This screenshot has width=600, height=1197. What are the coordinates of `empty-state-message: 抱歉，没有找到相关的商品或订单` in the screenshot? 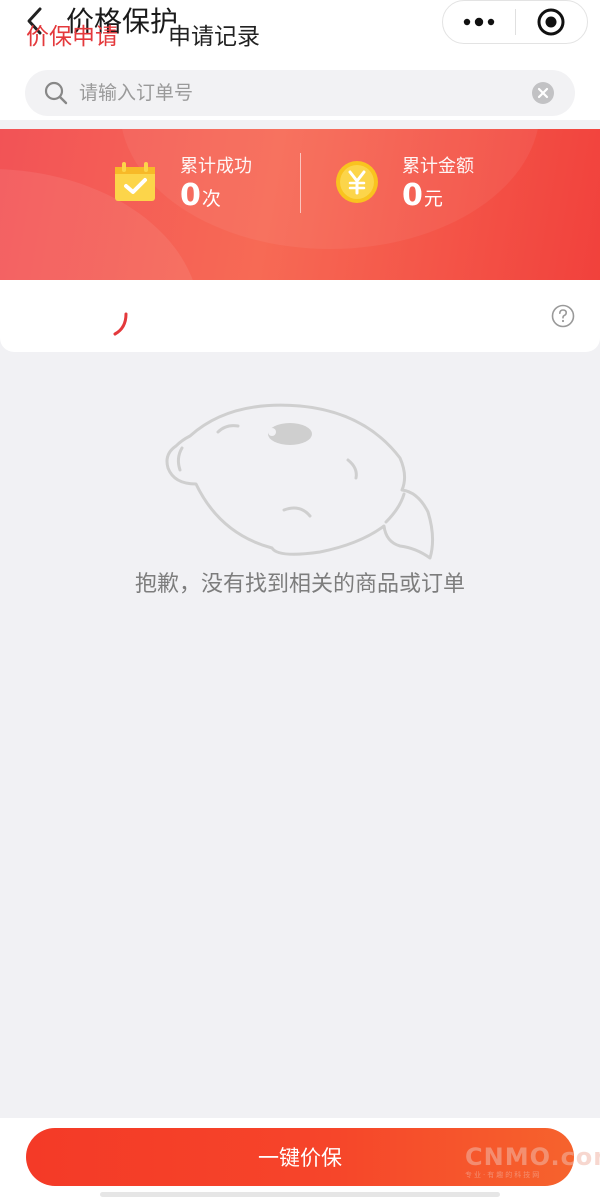 It's located at (299, 584).